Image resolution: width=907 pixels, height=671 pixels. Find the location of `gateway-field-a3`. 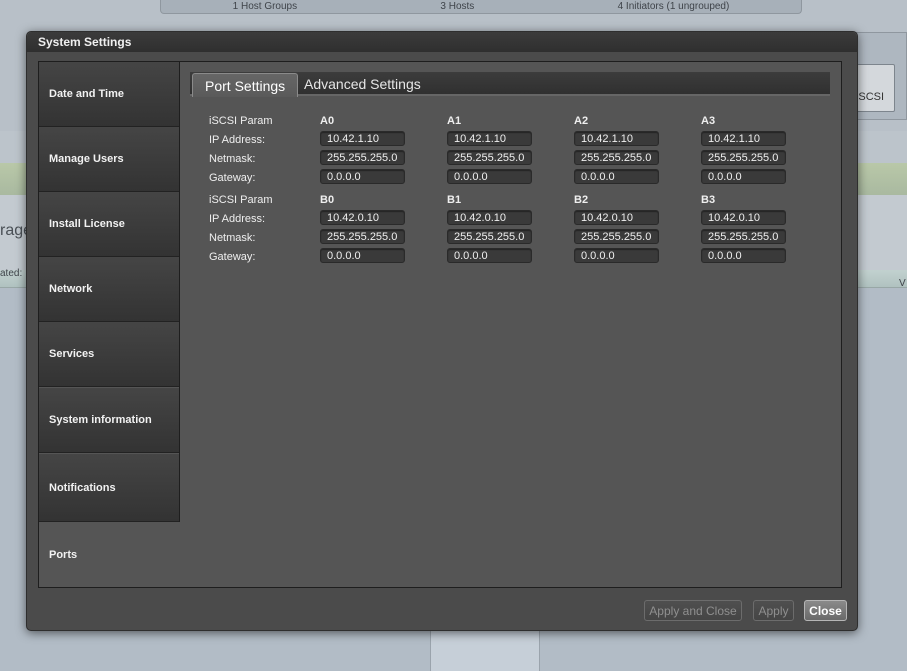

gateway-field-a3 is located at coordinates (743, 176).